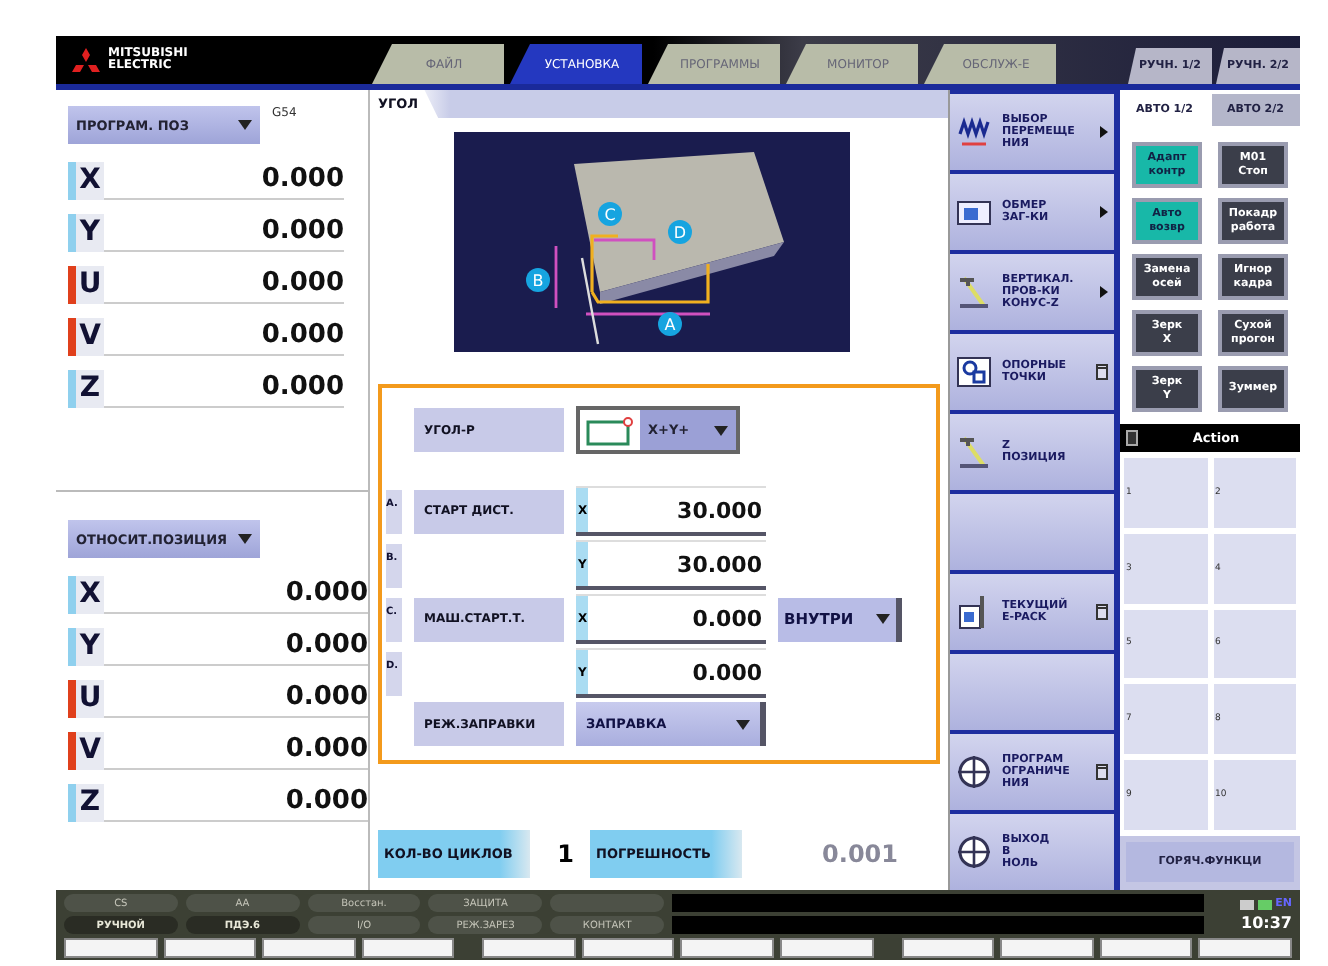 The width and height of the screenshot is (1328, 966). Describe the element at coordinates (1264, 904) in the screenshot. I see `keyboard-icon` at that location.